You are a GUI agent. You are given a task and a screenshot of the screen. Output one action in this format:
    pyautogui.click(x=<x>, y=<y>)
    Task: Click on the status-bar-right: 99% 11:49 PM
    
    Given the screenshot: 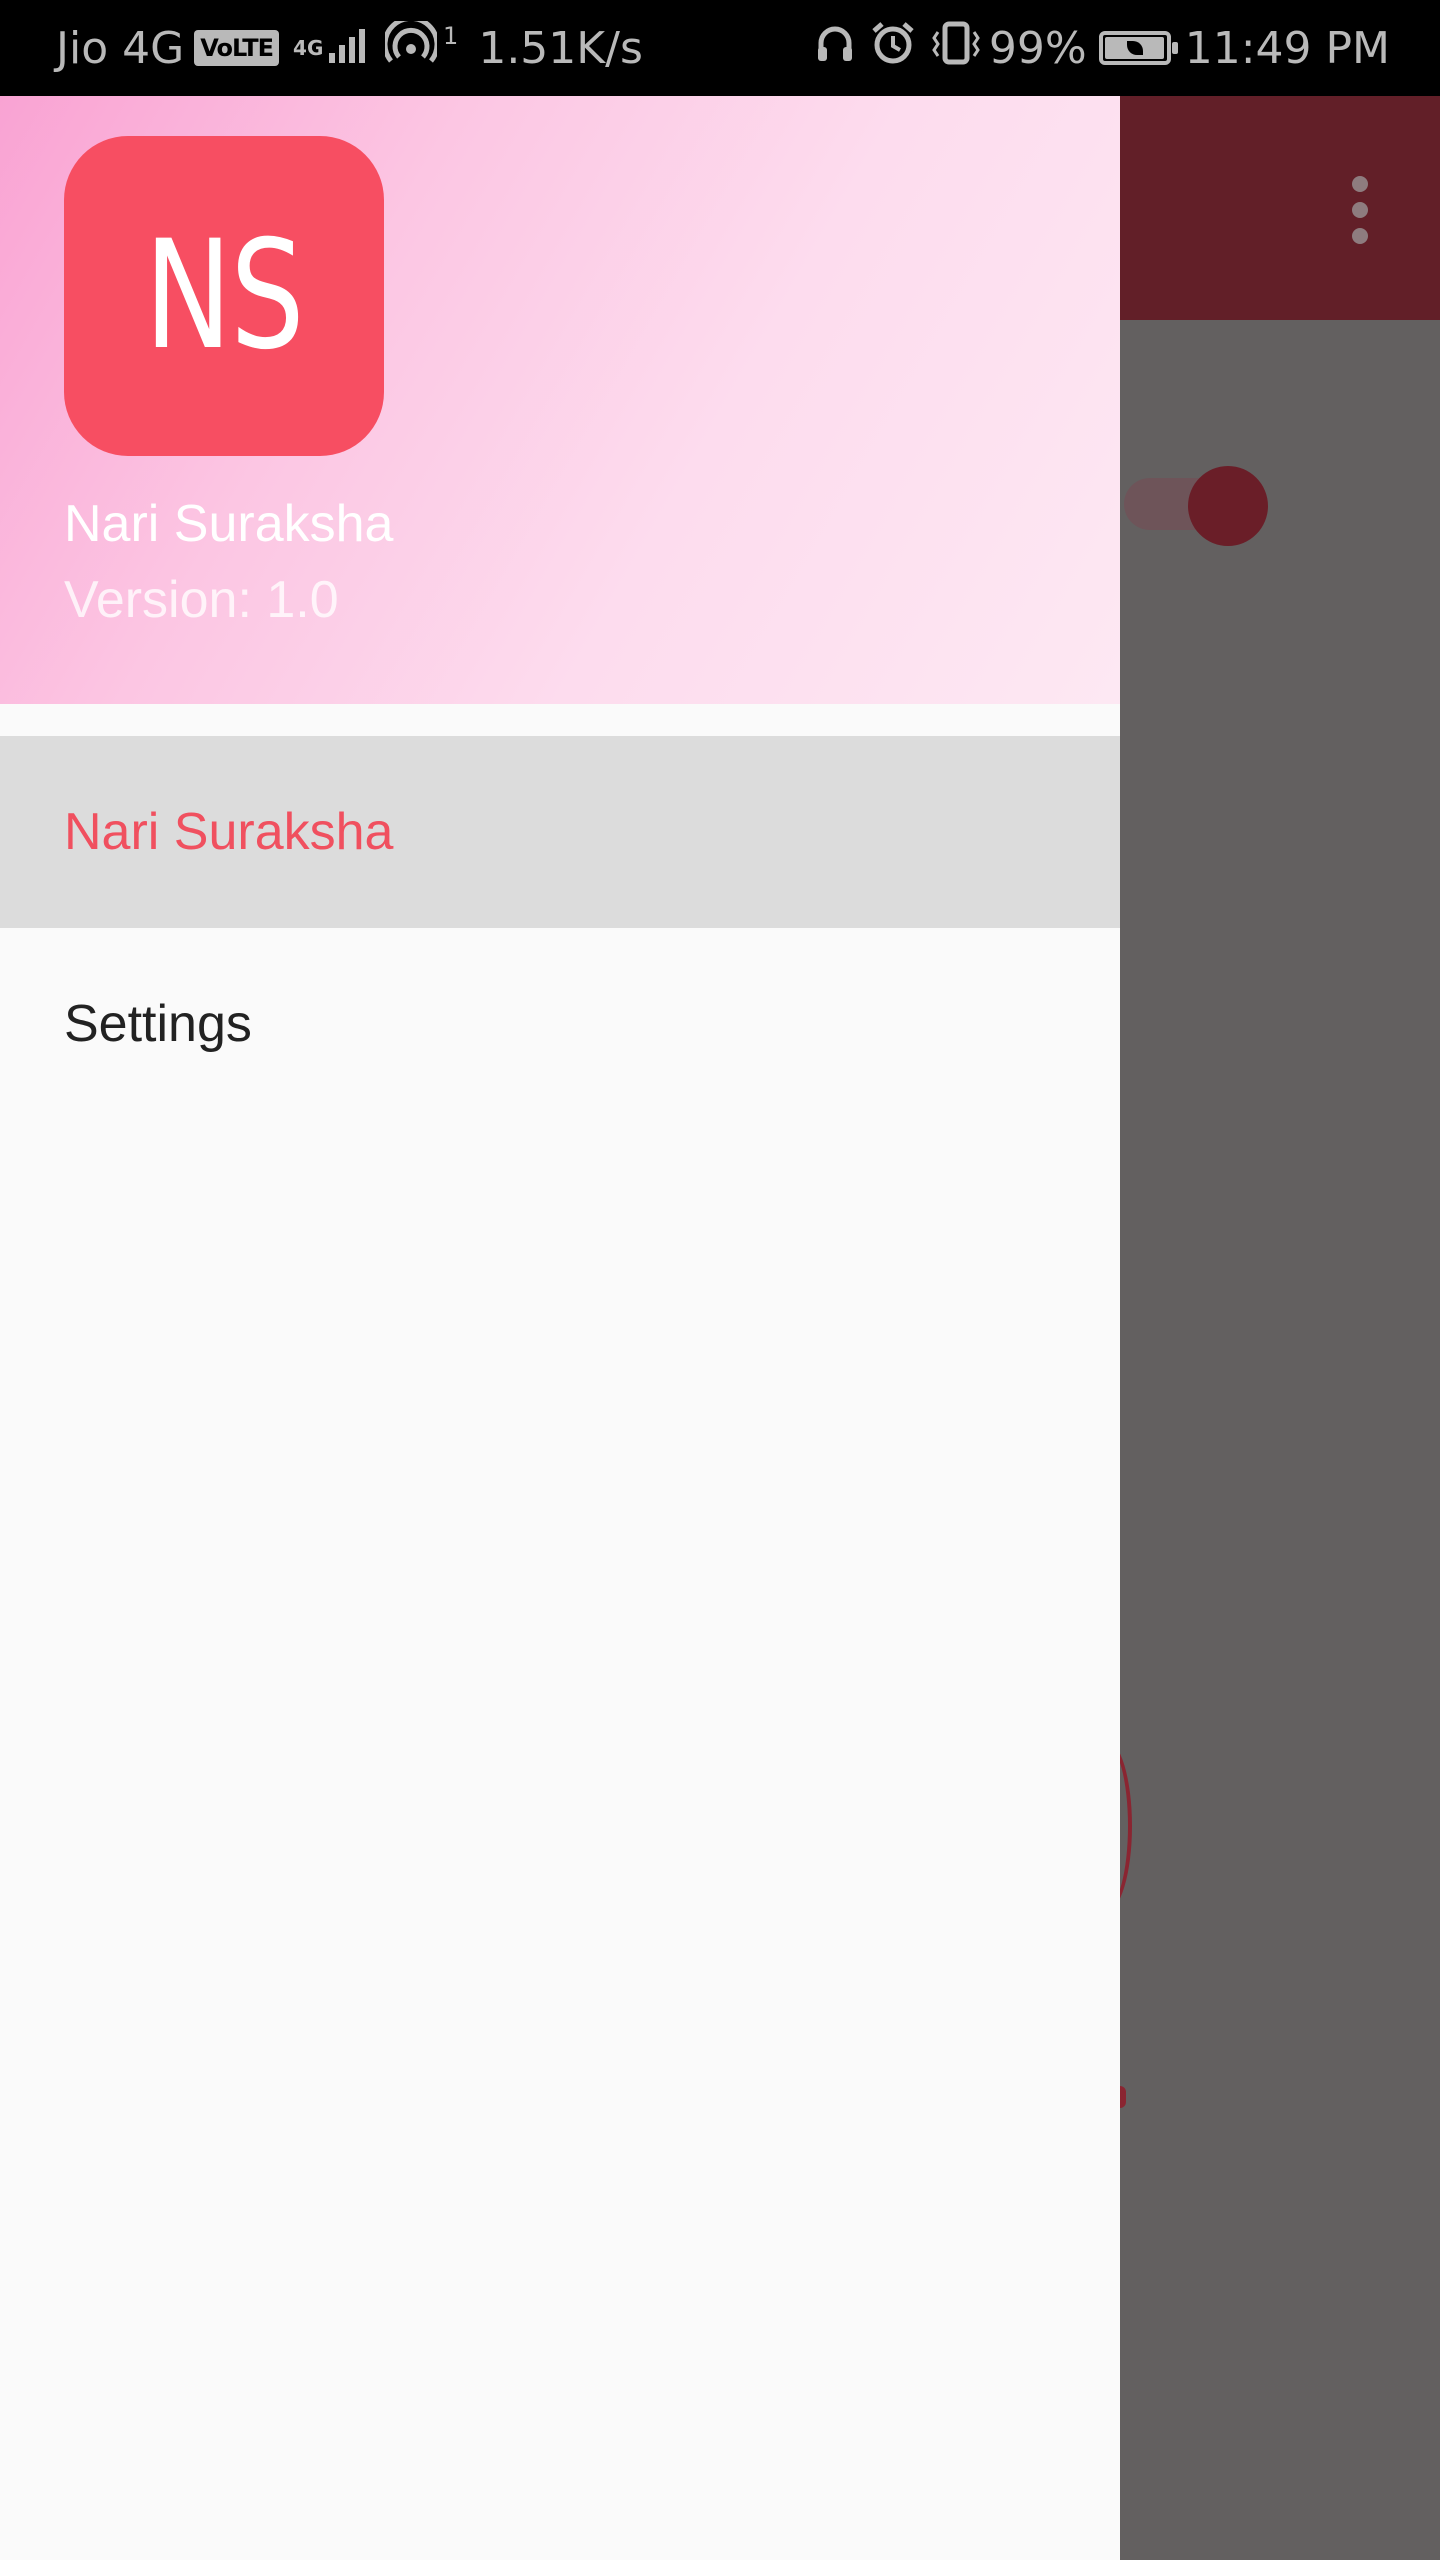 What is the action you would take?
    pyautogui.click(x=1098, y=48)
    